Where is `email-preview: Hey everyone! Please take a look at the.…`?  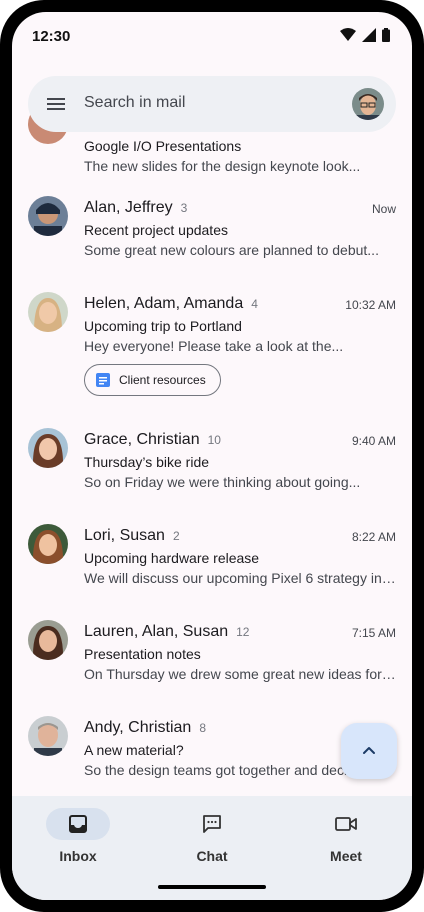 email-preview: Hey everyone! Please take a look at the.… is located at coordinates (214, 346).